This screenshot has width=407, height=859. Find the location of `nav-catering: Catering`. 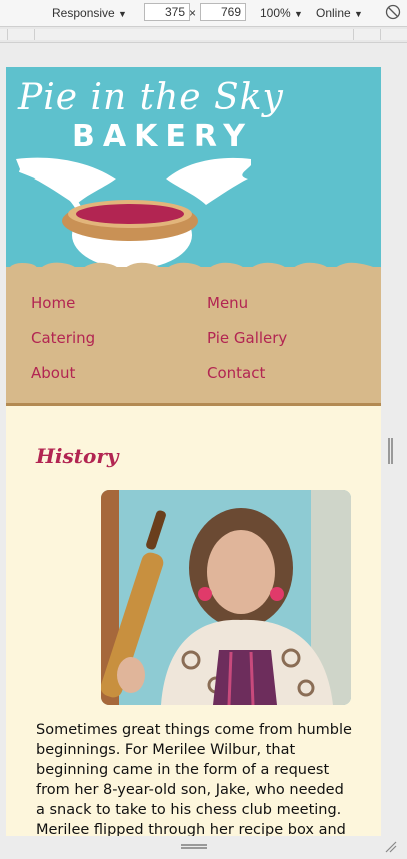

nav-catering: Catering is located at coordinates (63, 338).